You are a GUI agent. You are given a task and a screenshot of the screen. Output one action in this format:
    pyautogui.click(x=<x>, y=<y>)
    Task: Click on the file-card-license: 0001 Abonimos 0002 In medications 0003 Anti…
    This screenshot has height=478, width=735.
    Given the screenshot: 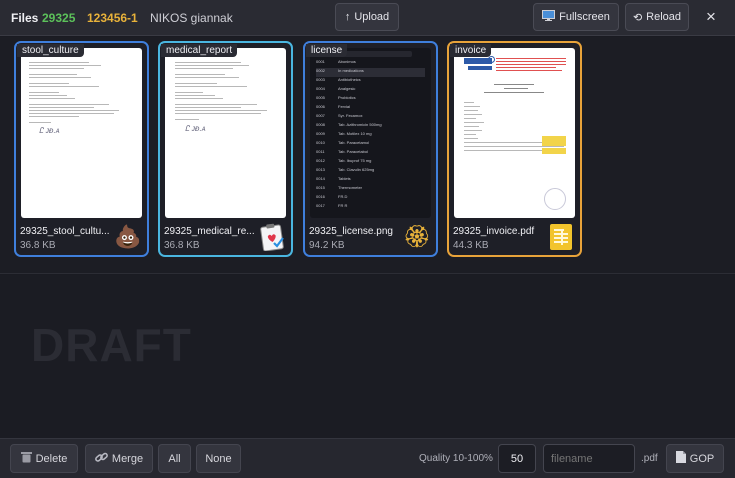 What is the action you would take?
    pyautogui.click(x=370, y=149)
    